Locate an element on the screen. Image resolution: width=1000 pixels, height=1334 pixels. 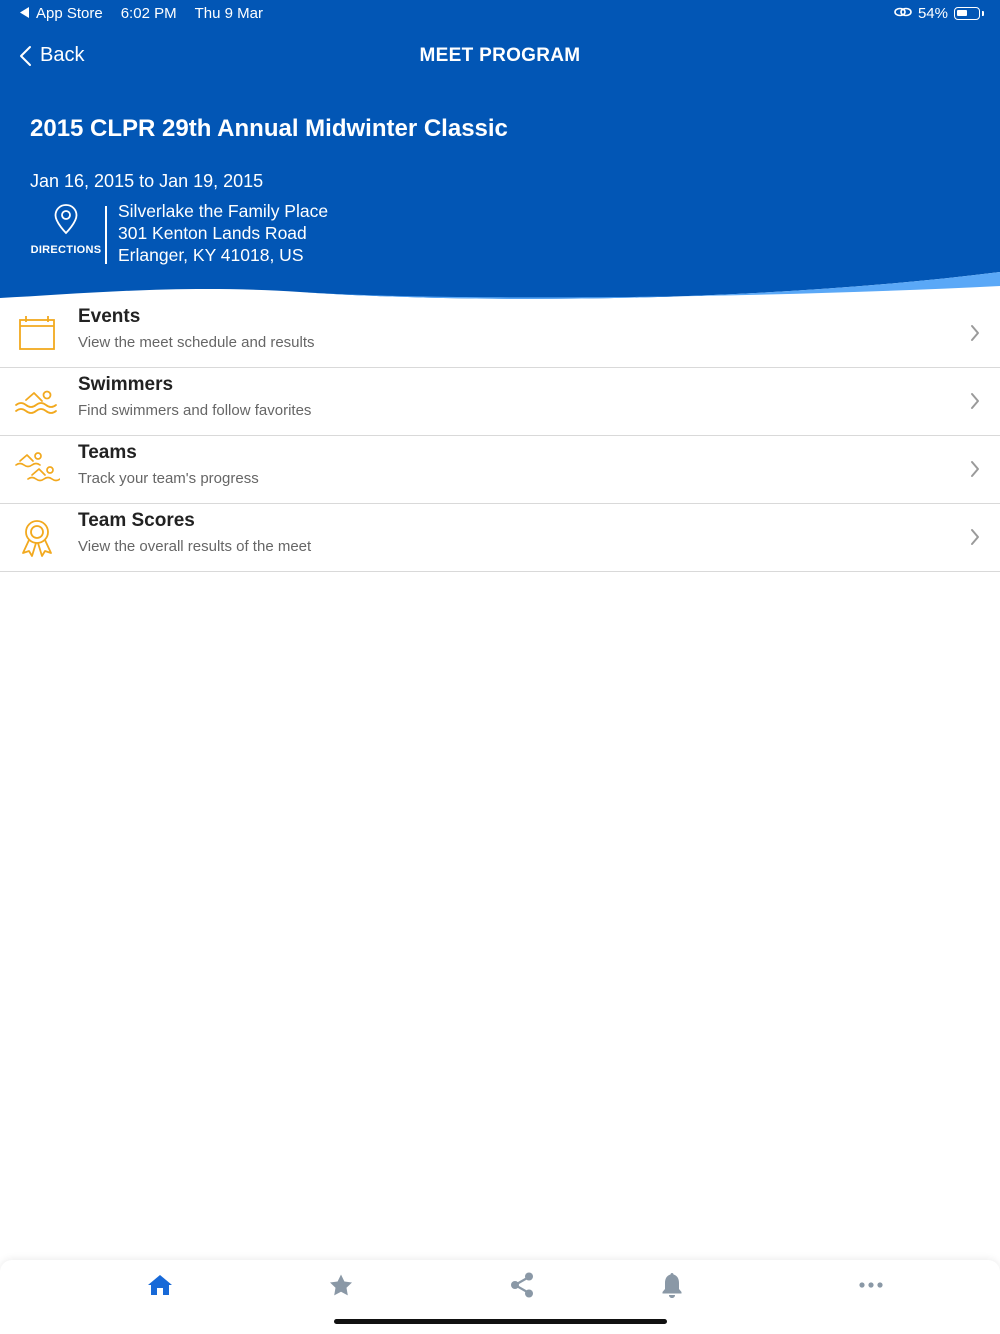
status-date: Thu 9 Mar is located at coordinates (228, 13).